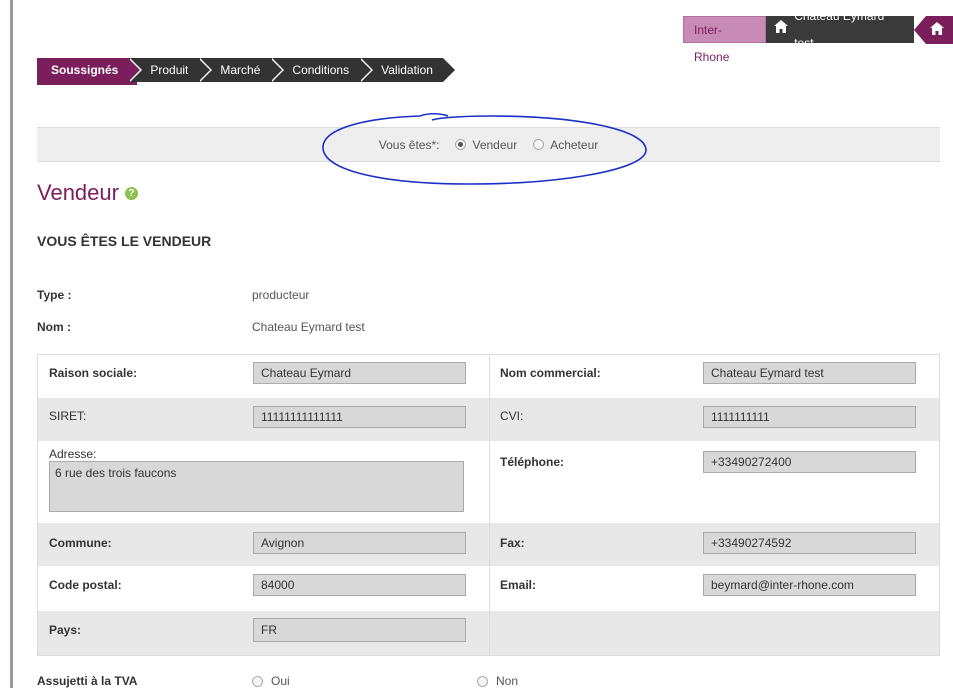 The height and width of the screenshot is (688, 953). Describe the element at coordinates (280, 681) in the screenshot. I see `tva-oui-label: Oui` at that location.